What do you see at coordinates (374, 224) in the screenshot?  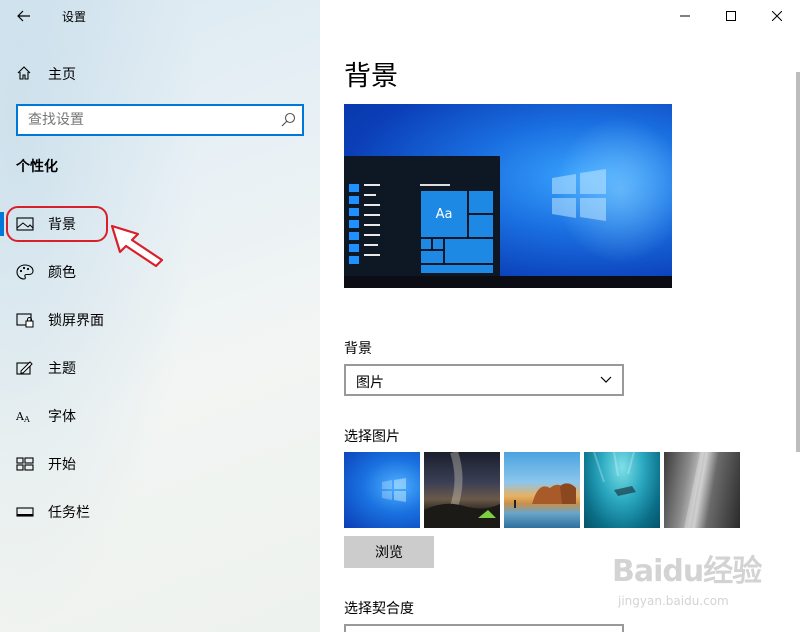 I see `start-list-lines` at bounding box center [374, 224].